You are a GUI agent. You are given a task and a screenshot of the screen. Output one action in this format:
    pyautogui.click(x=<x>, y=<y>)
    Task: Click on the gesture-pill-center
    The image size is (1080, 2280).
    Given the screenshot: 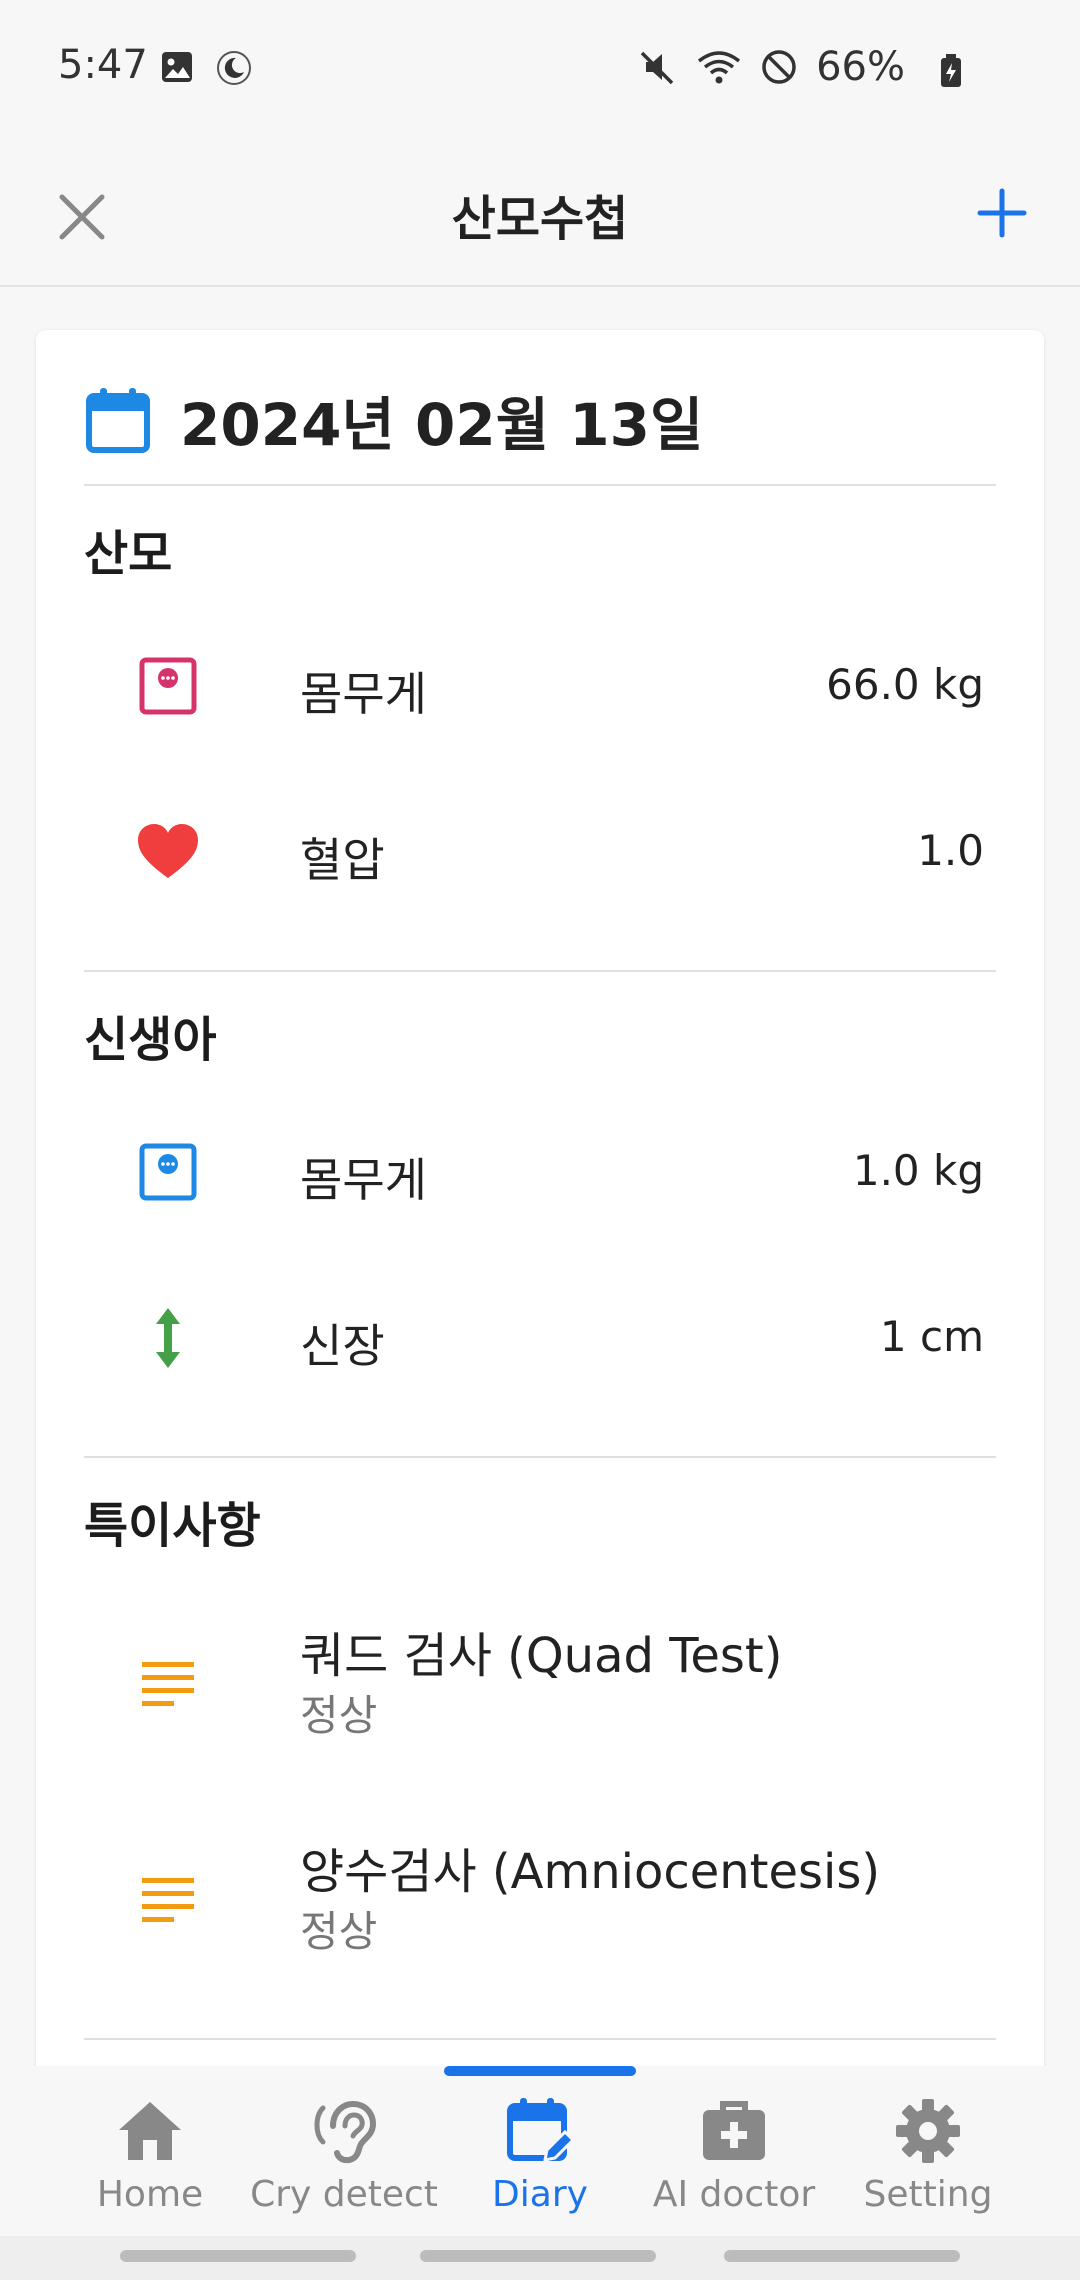 What is the action you would take?
    pyautogui.click(x=538, y=2256)
    